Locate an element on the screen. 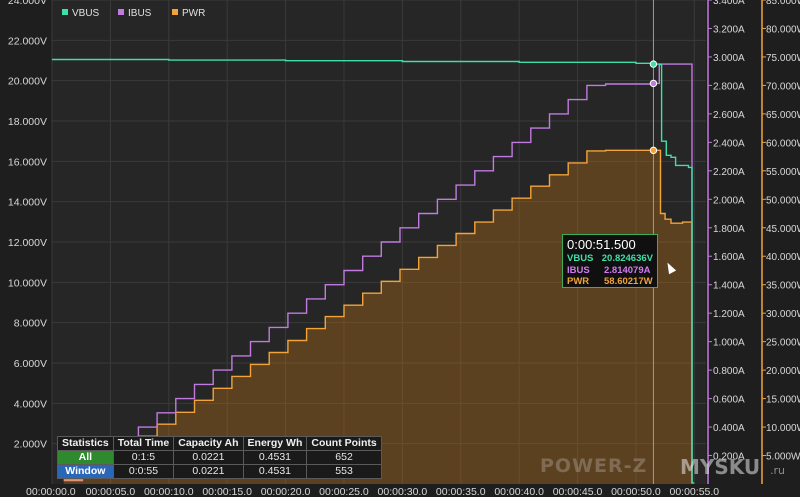 The width and height of the screenshot is (800, 497). legend-label-vbus: VBUS is located at coordinates (86, 13).